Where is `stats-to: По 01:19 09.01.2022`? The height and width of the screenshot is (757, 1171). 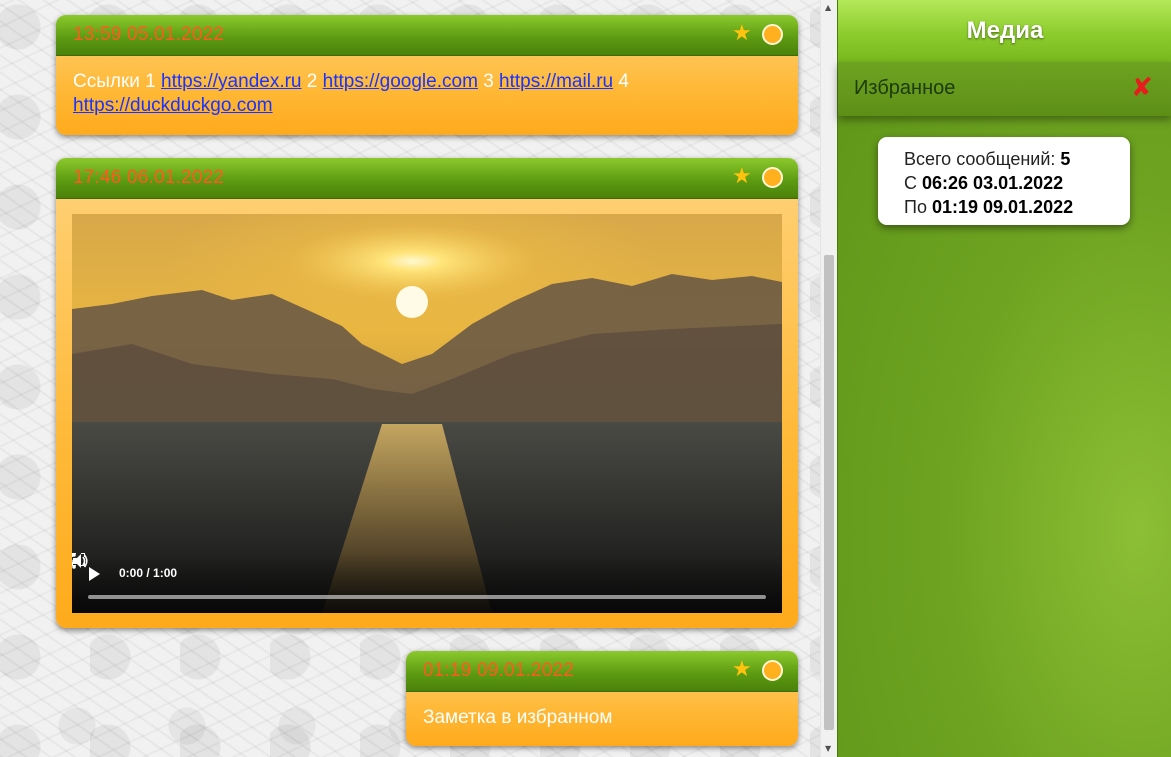
stats-to: По 01:19 09.01.2022 is located at coordinates (1017, 207).